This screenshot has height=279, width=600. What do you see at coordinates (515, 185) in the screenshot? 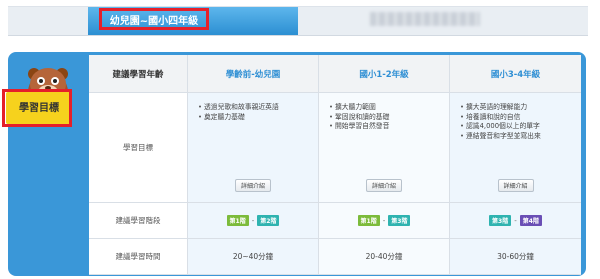
I see `detail-button-grade-3-4: 詳細介紹` at bounding box center [515, 185].